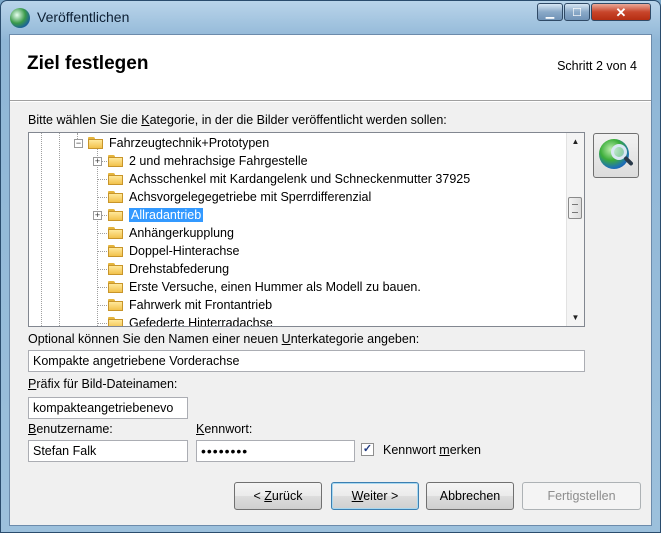 The width and height of the screenshot is (661, 533). I want to click on subcategory-input: Kompakte angetriebene Vorderachse, so click(306, 361).